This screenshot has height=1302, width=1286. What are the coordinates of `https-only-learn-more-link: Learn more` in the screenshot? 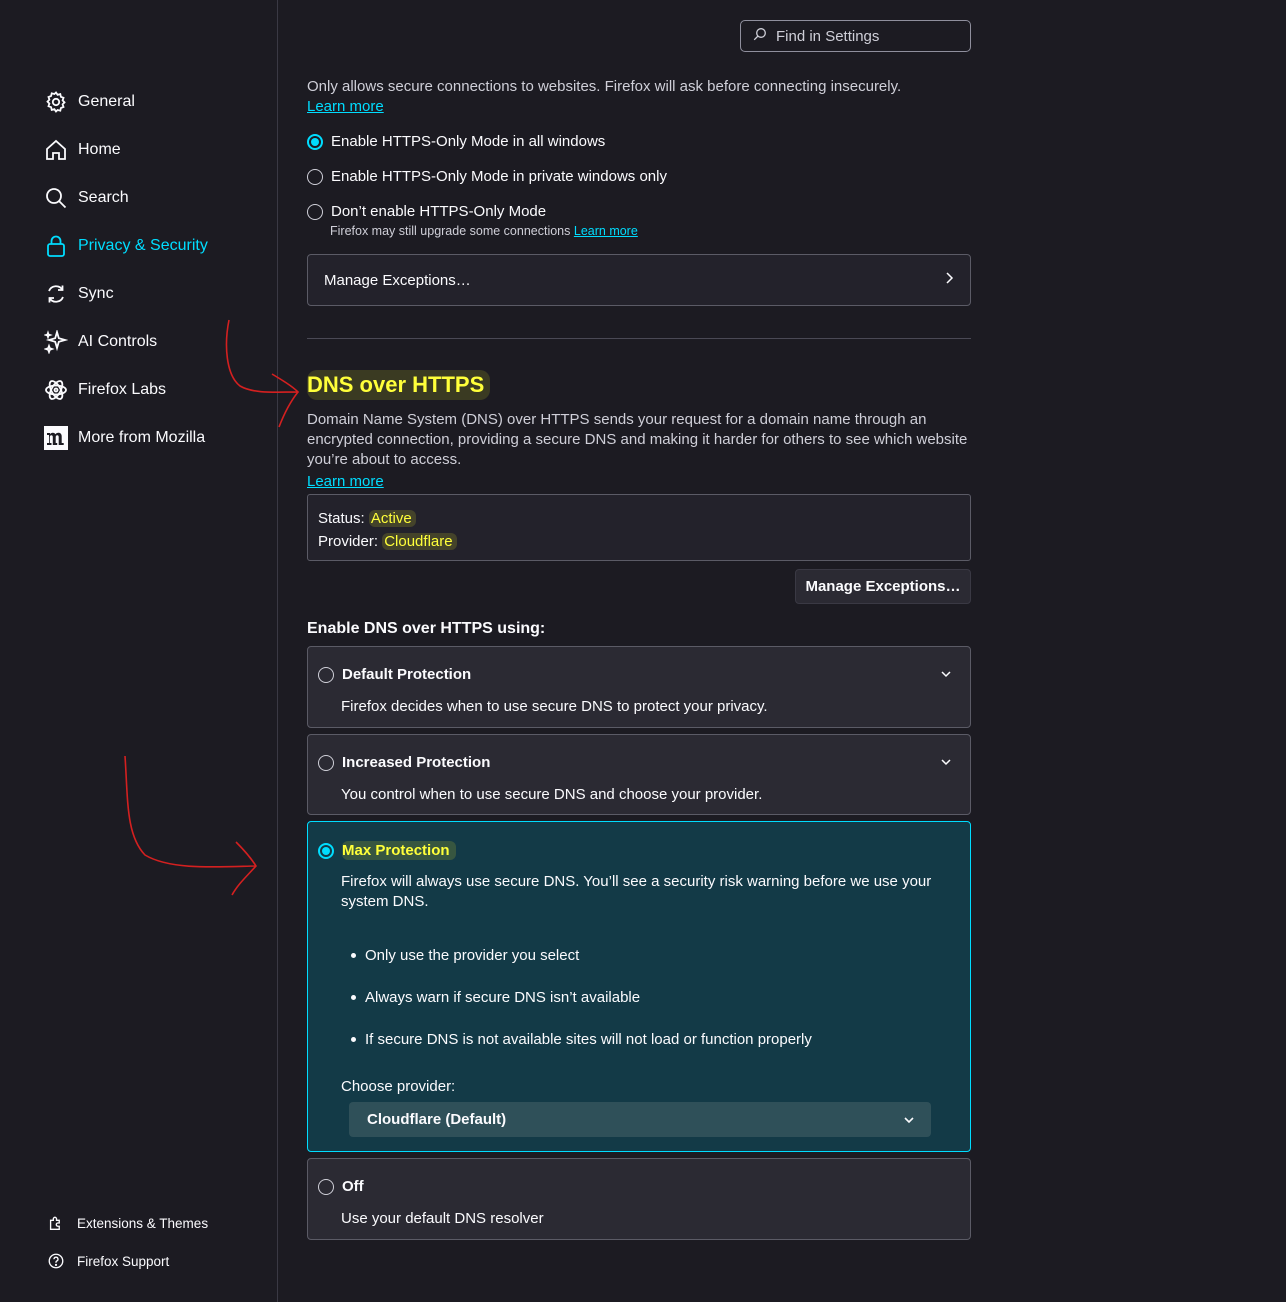 It's located at (345, 107).